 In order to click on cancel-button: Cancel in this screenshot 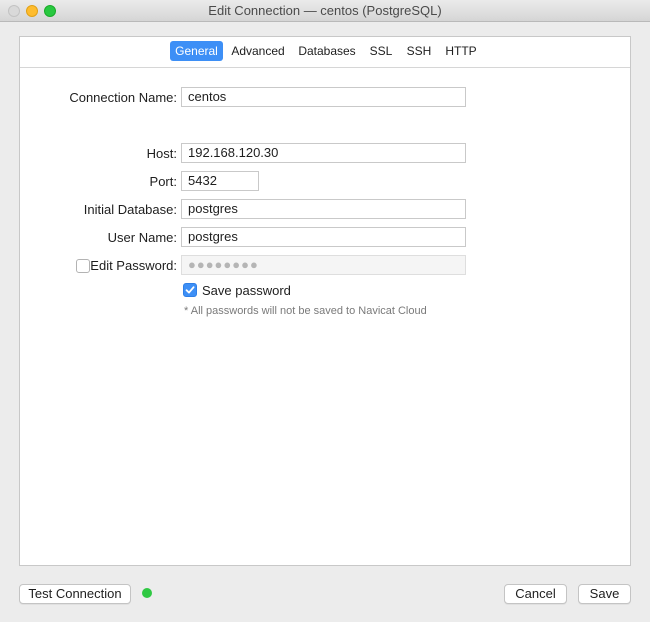, I will do `click(535, 594)`.